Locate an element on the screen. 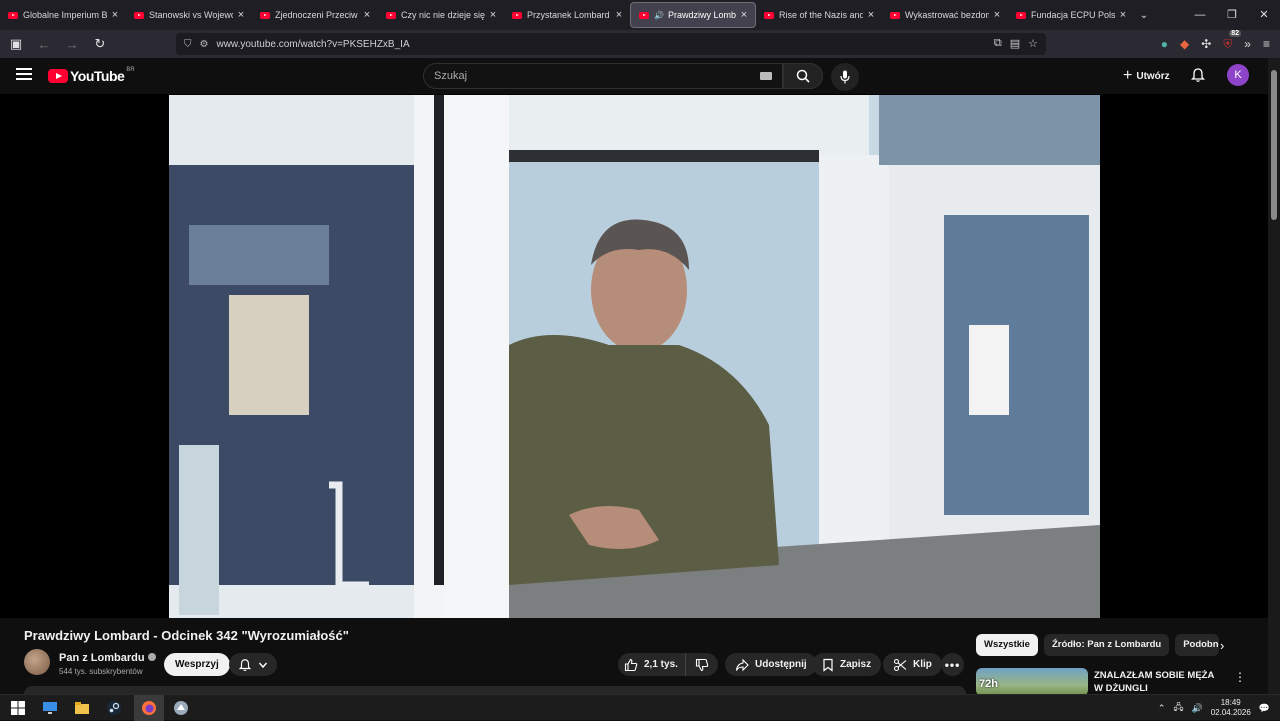 The width and height of the screenshot is (1280, 721). chip-source: Źródło: Pan z Lombardu is located at coordinates (1106, 645).